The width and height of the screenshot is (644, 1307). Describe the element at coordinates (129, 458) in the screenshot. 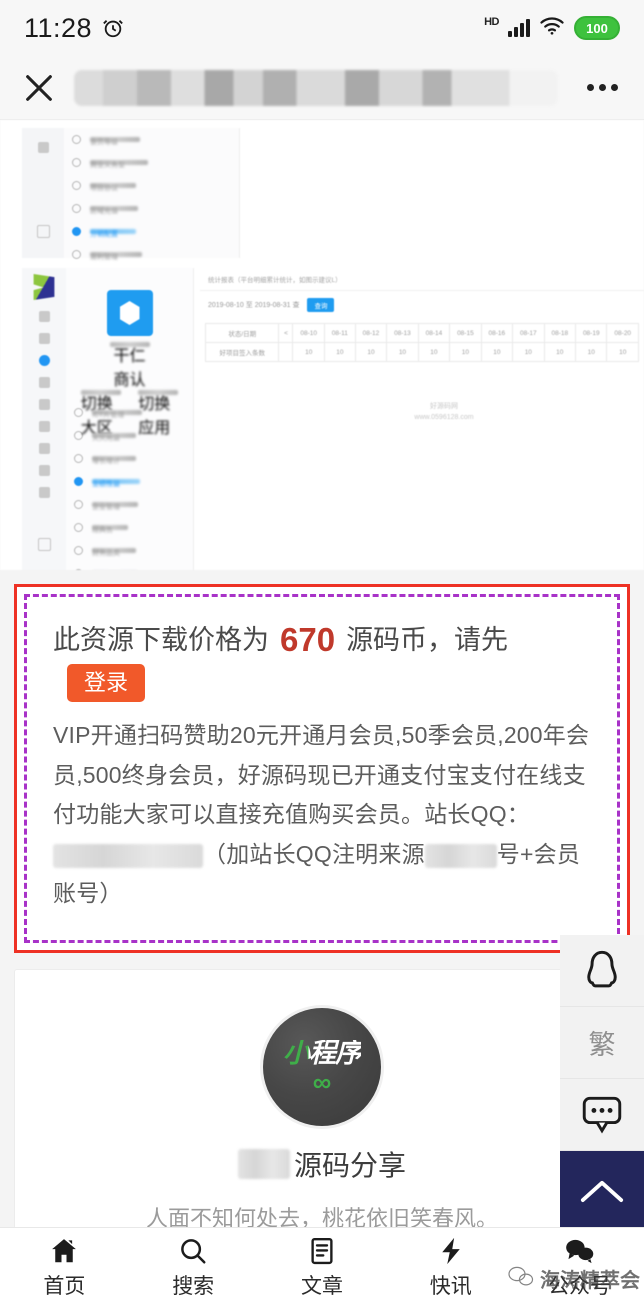

I see `preview-submenu-item: 增长增计` at that location.